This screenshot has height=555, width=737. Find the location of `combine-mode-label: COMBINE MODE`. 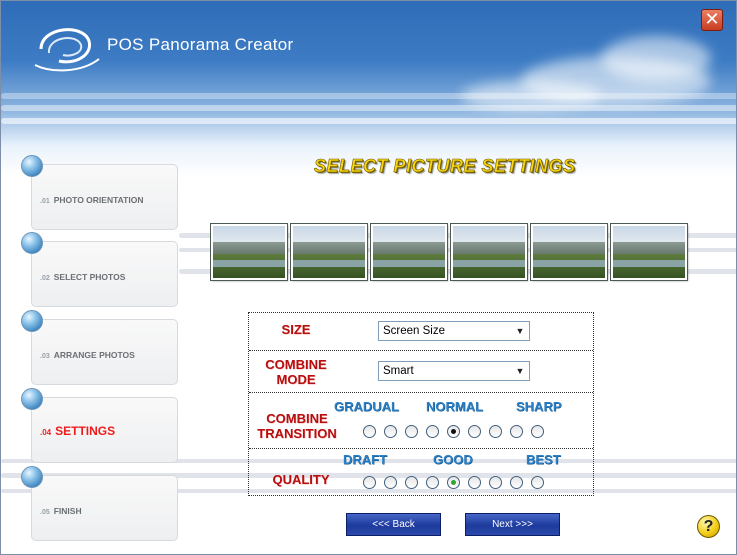

combine-mode-label: COMBINE MODE is located at coordinates (296, 372).